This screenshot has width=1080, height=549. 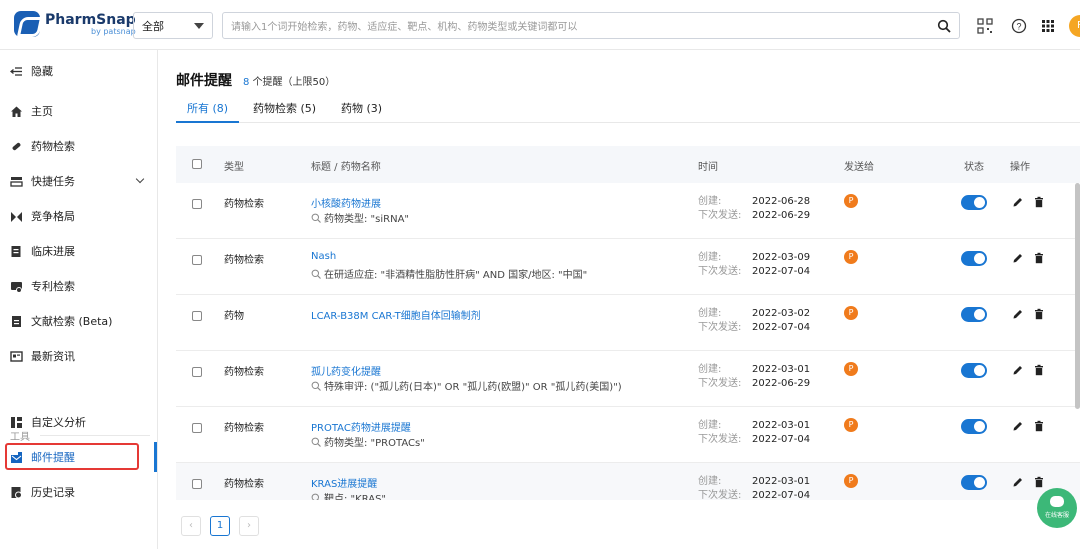 I want to click on sidebar-item-news: 最新资讯, so click(x=78, y=356).